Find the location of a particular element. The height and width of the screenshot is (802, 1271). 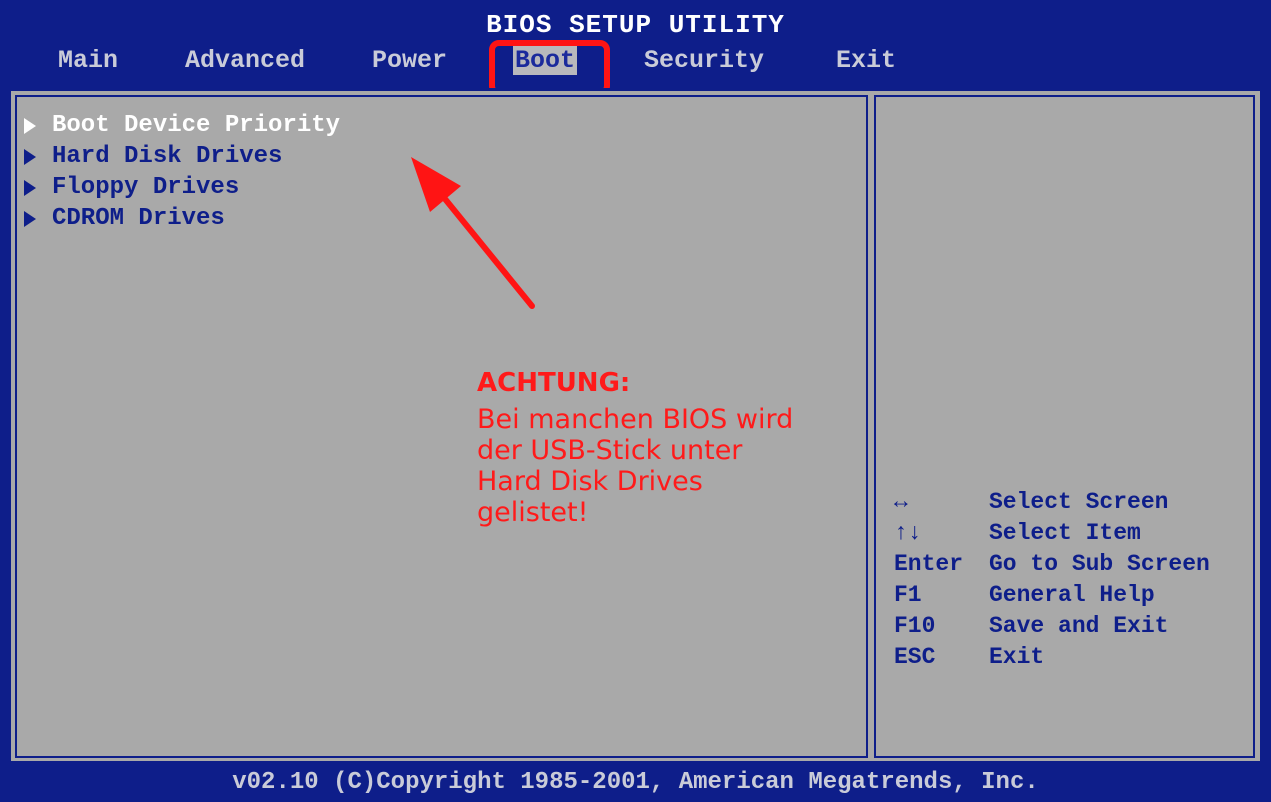

help-row: F10 Save and Exit is located at coordinates (1052, 625).